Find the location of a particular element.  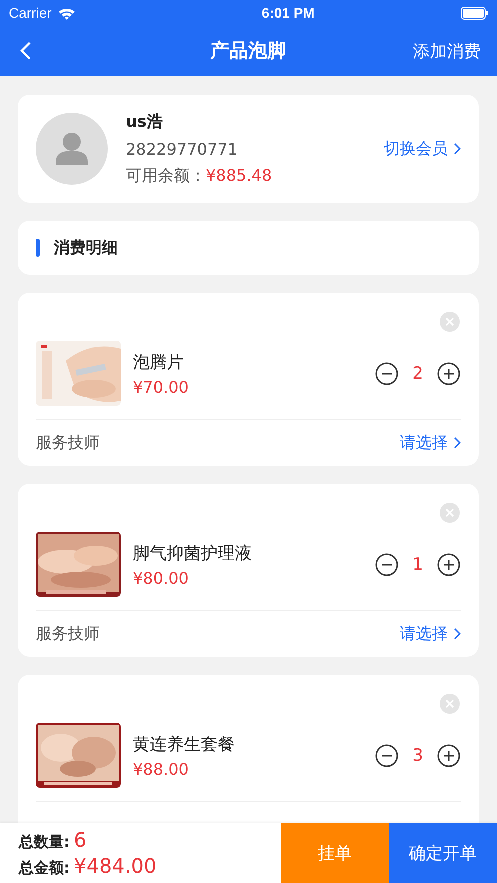

confirm-order-button: 确定开单 is located at coordinates (443, 853).